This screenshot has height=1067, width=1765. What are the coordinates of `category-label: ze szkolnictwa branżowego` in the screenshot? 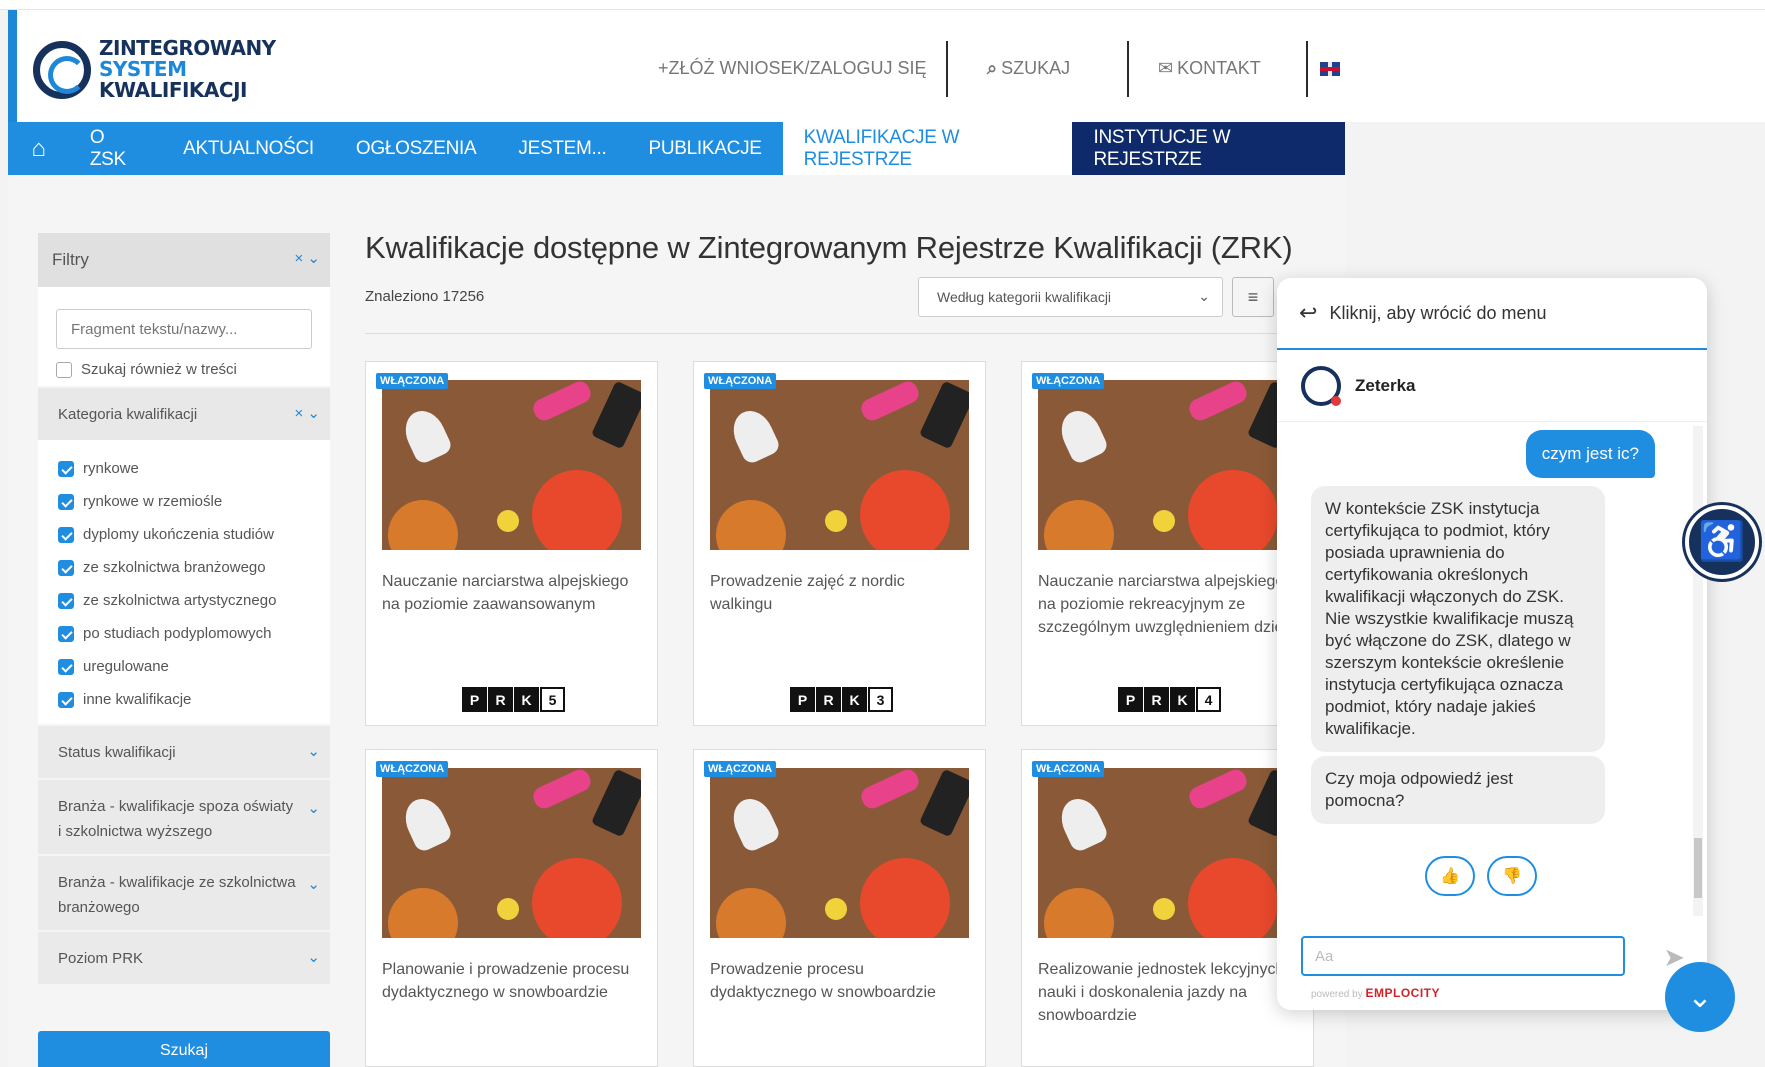 It's located at (174, 567).